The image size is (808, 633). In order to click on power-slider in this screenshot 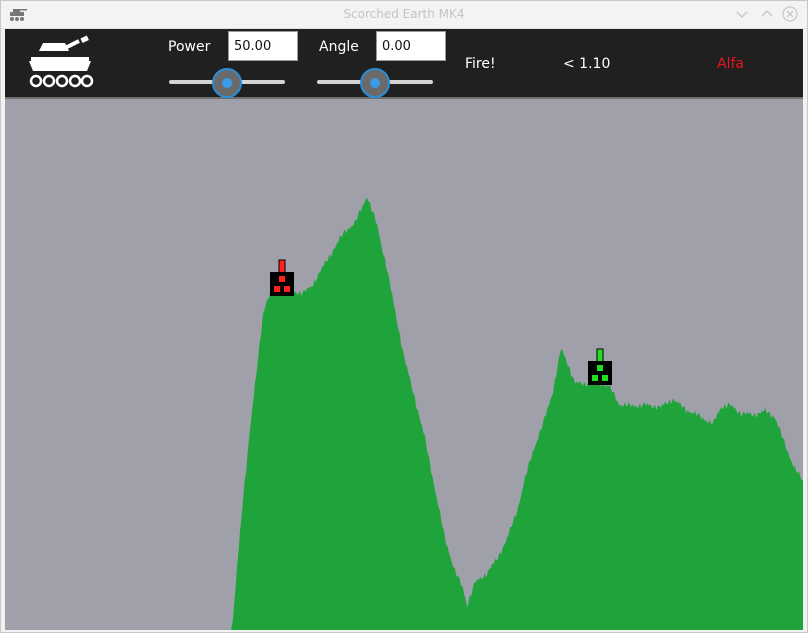, I will do `click(227, 82)`.